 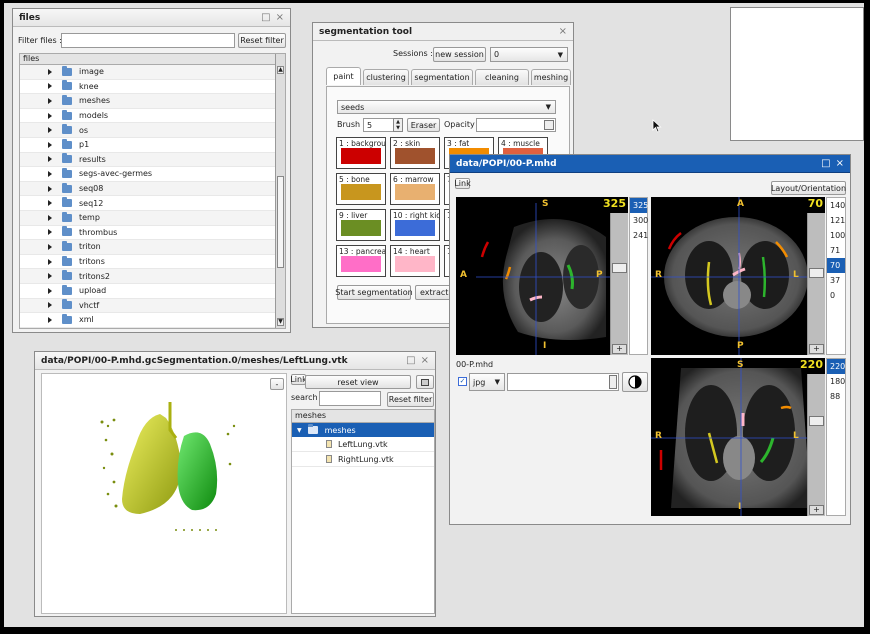 I want to click on folder-row: vhctf, so click(x=147, y=306).